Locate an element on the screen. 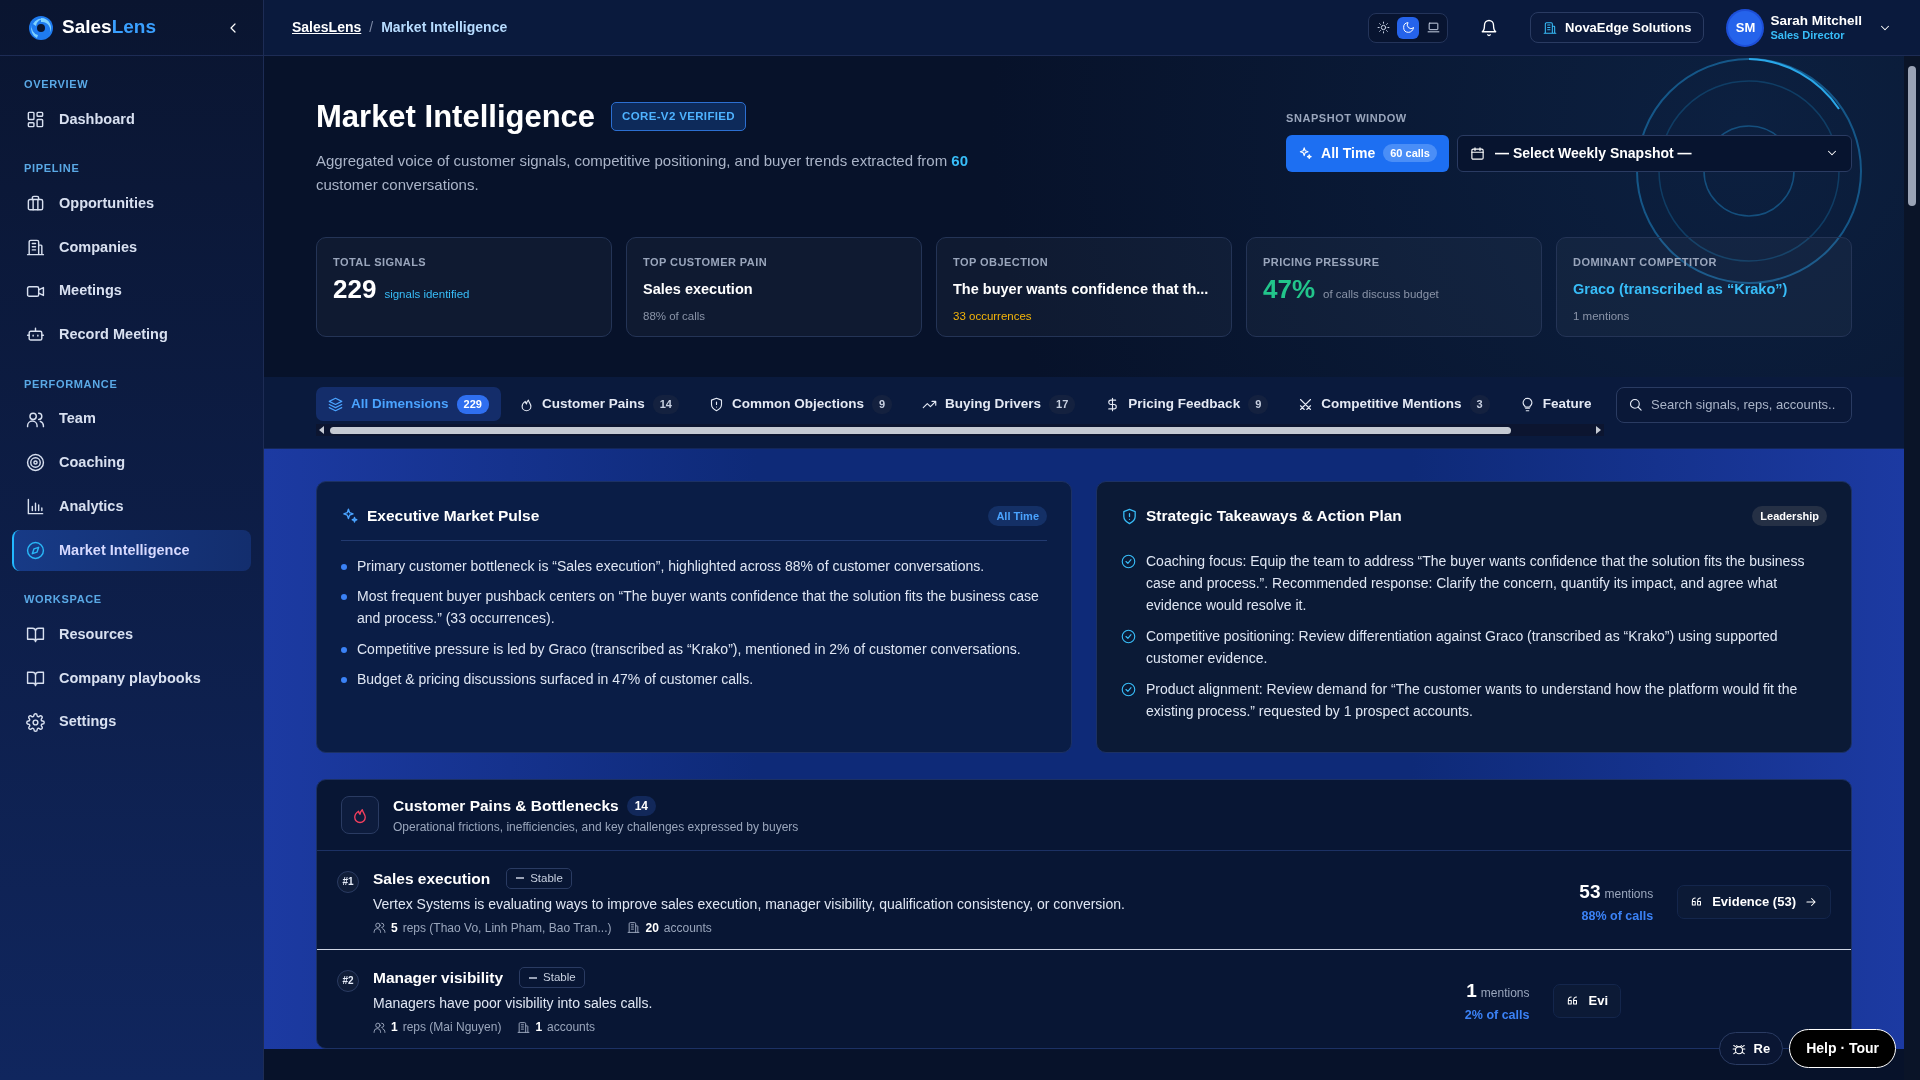  mention-count: 1 is located at coordinates (1471, 991).